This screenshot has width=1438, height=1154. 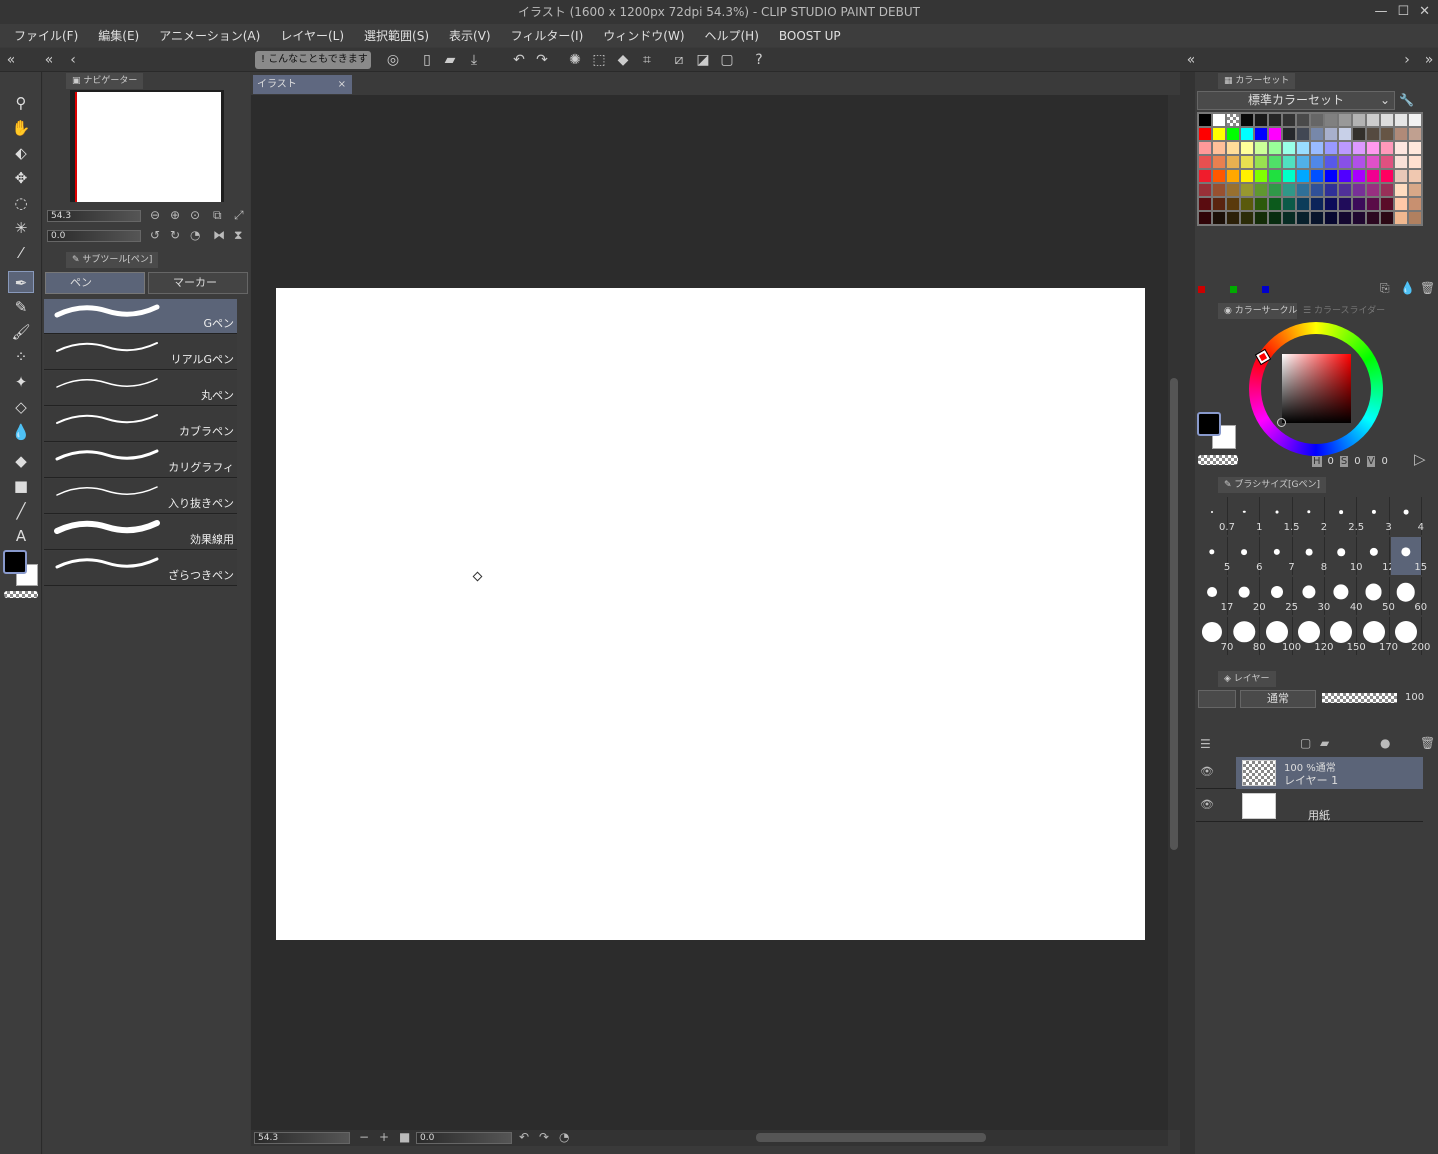 What do you see at coordinates (94, 216) in the screenshot?
I see `navigator-zoom-slider: 54.3` at bounding box center [94, 216].